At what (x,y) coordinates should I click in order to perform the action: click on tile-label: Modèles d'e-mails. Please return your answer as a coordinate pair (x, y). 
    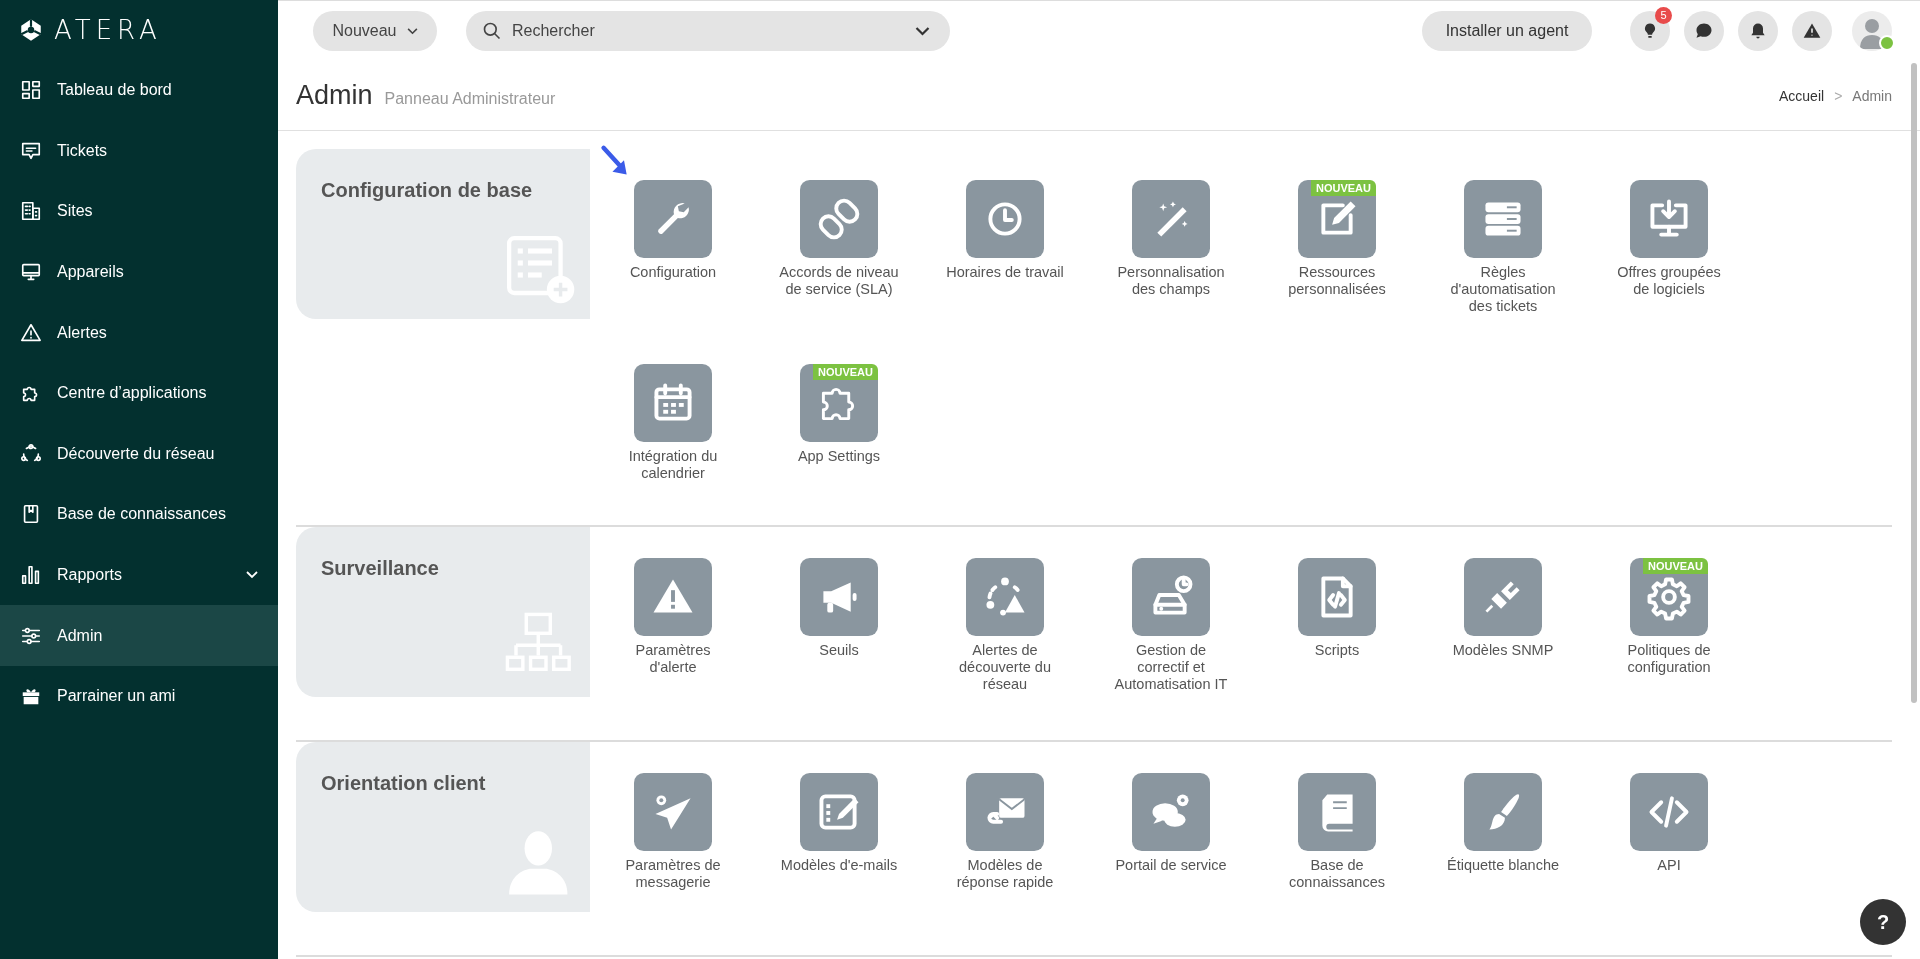
    Looking at the image, I should click on (839, 865).